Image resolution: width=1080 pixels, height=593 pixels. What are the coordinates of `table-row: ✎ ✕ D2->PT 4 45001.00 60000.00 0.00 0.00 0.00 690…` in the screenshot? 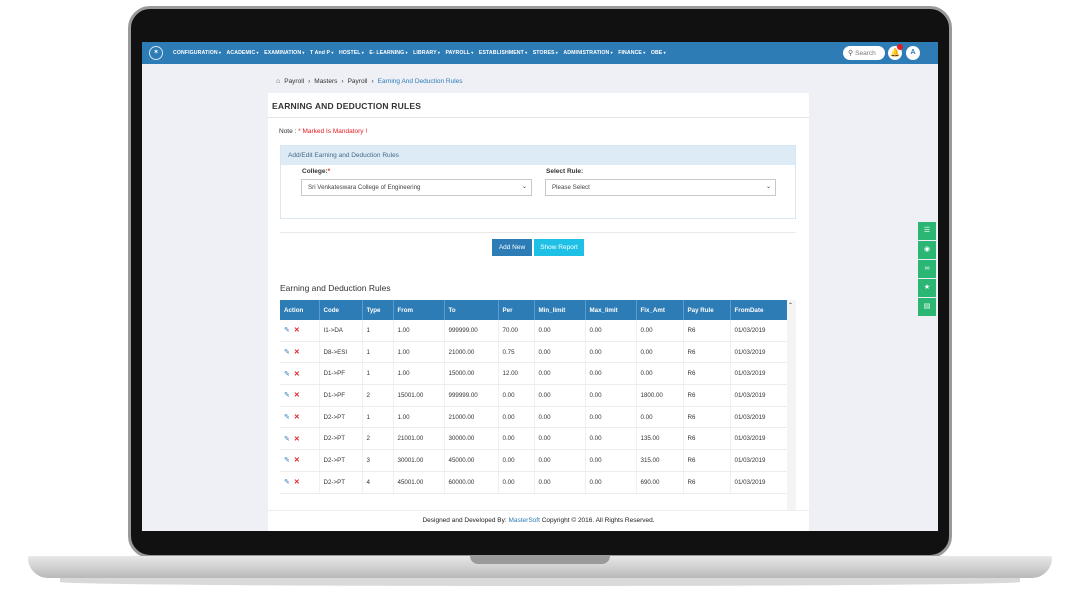 It's located at (534, 482).